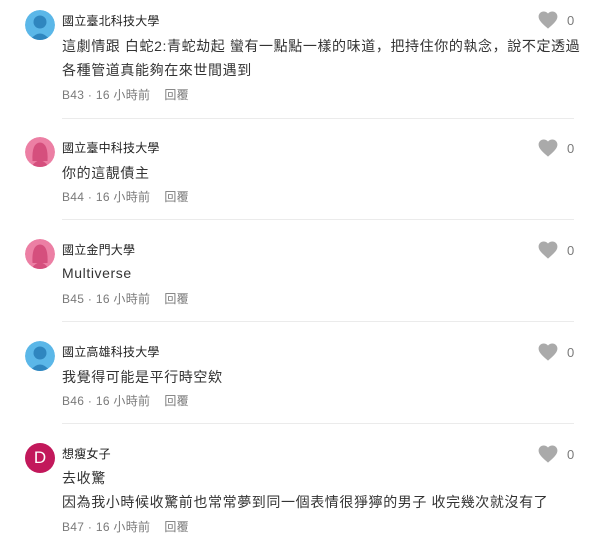 The height and width of the screenshot is (546, 594). Describe the element at coordinates (86, 453) in the screenshot. I see `comment-author: 想瘦女子` at that location.